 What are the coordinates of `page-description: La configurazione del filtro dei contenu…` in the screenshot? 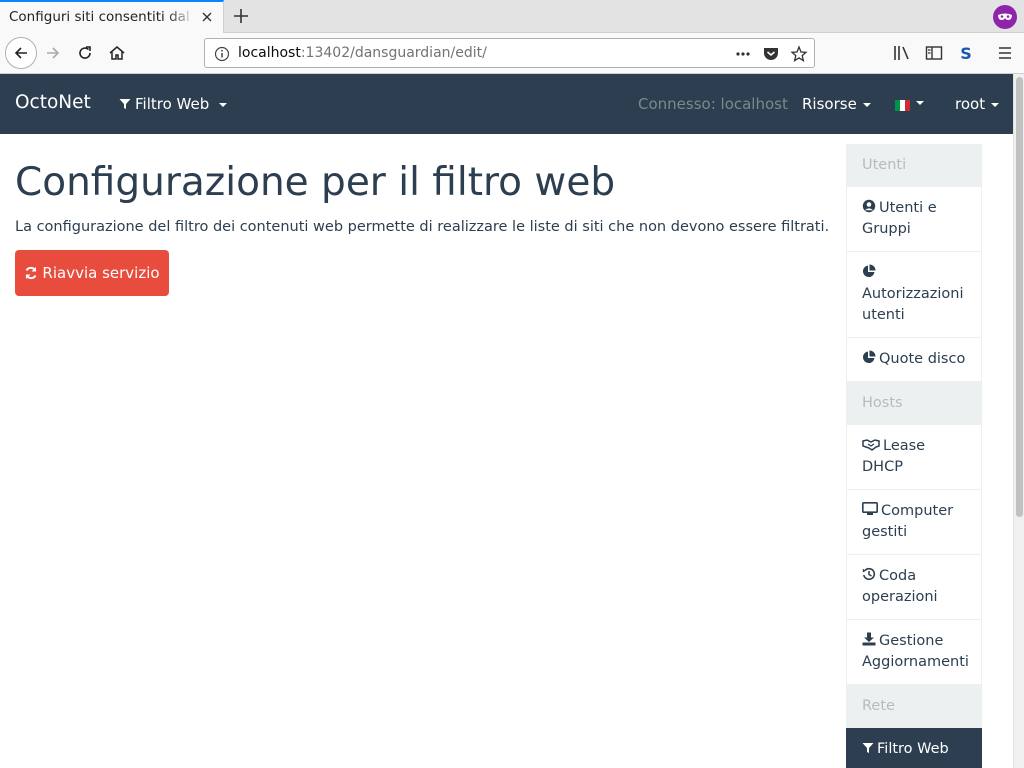 It's located at (422, 227).